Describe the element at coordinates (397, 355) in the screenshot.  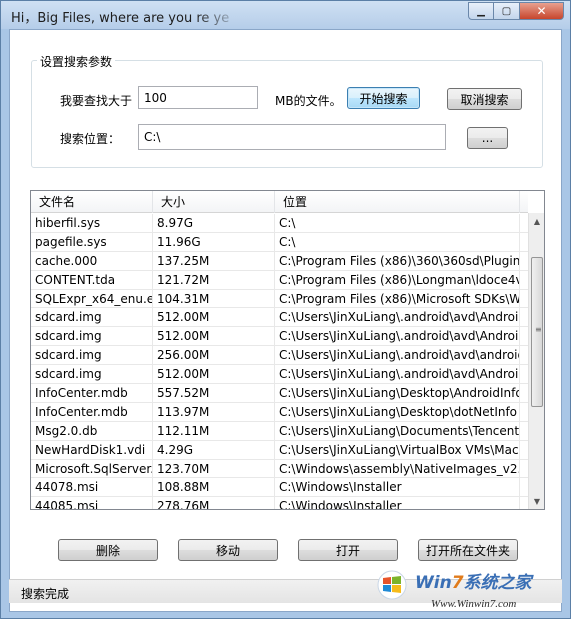
I see `cell-location: C:\Users\JinXuLiang\.android\avd\android` at that location.